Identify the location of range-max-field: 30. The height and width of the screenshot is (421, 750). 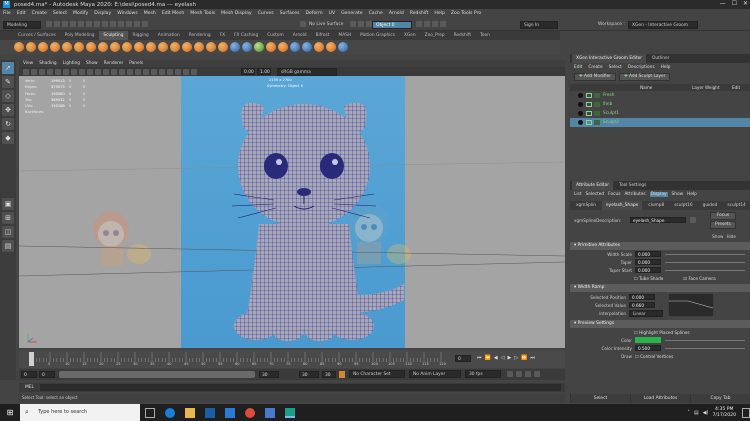
(329, 374).